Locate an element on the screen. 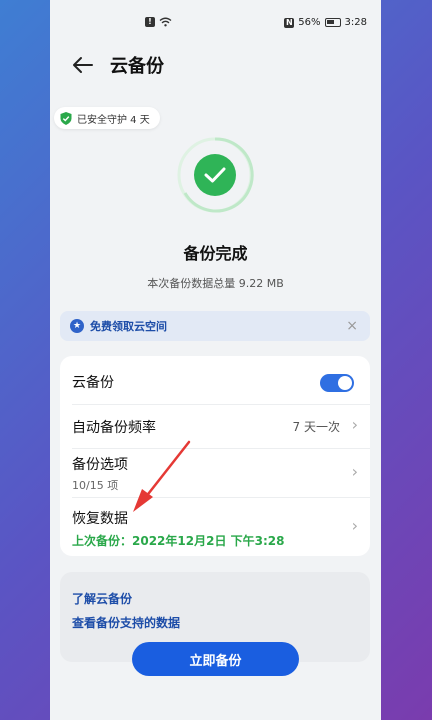 This screenshot has height=720, width=432. status-time: 3:28 is located at coordinates (355, 22).